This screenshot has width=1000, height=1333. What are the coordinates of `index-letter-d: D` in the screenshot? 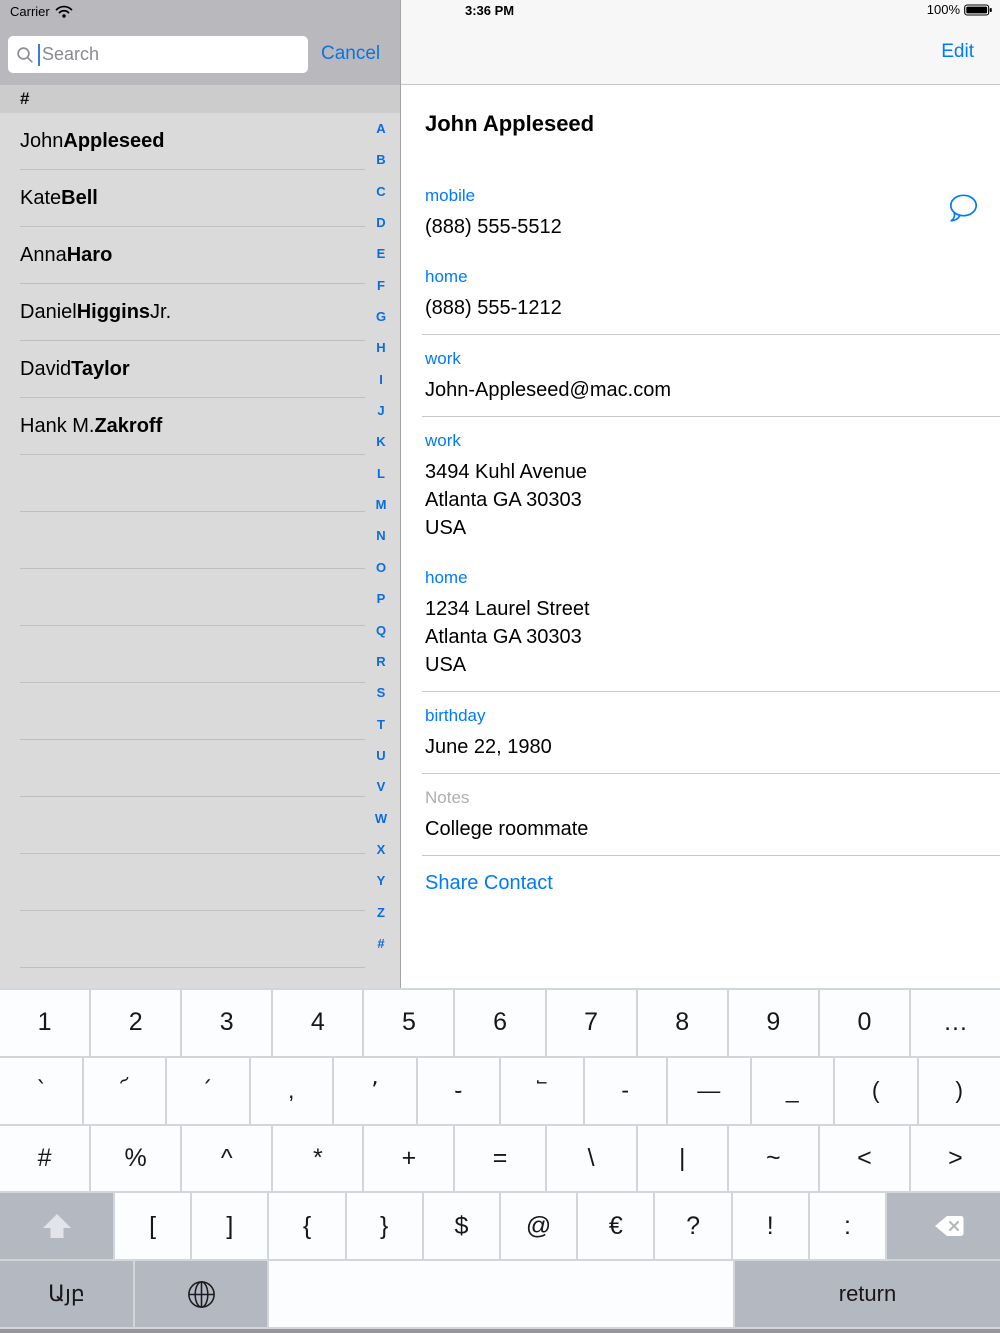 It's located at (380, 222).